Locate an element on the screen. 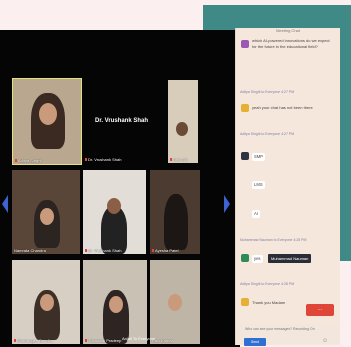  message-meta: Muhammad Nauman to Everyone 4:28 PM is located at coordinates (273, 240).